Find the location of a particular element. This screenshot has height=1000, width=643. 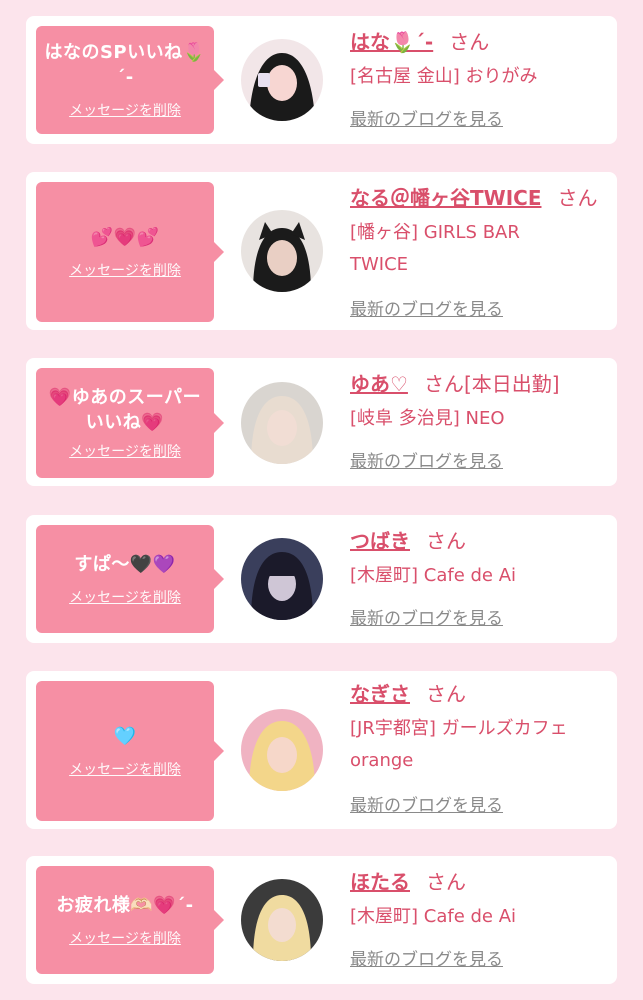

message-bubble: お疲れ様🫶🏻💗ˊ- メッセージを削除 is located at coordinates (130, 920).